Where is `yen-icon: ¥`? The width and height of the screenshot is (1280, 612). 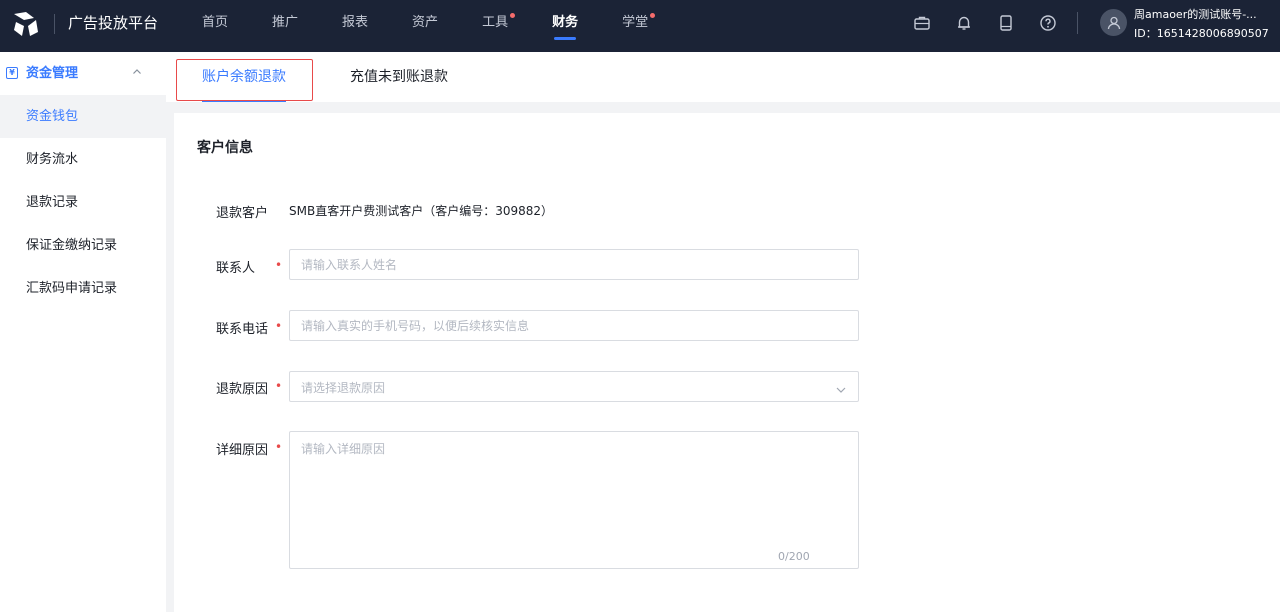 yen-icon: ¥ is located at coordinates (12, 73).